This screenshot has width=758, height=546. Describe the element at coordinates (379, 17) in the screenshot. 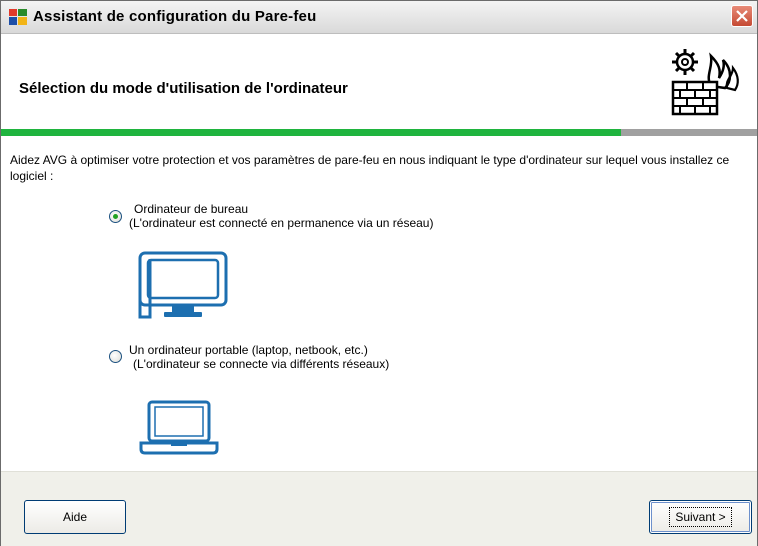

I see `title-bar: Assistant de configuration du Pare-feu` at that location.